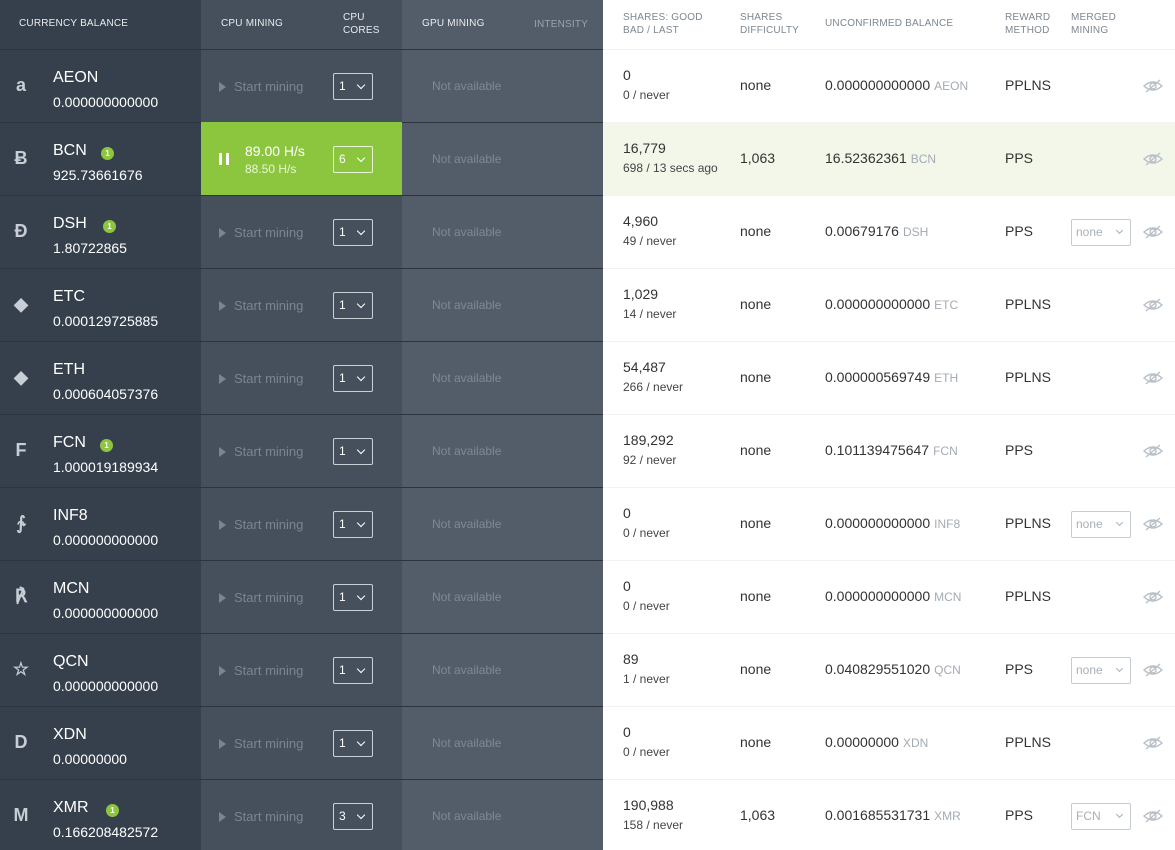 The image size is (1175, 850). What do you see at coordinates (353, 816) in the screenshot?
I see `cpu-cores-select: 3` at bounding box center [353, 816].